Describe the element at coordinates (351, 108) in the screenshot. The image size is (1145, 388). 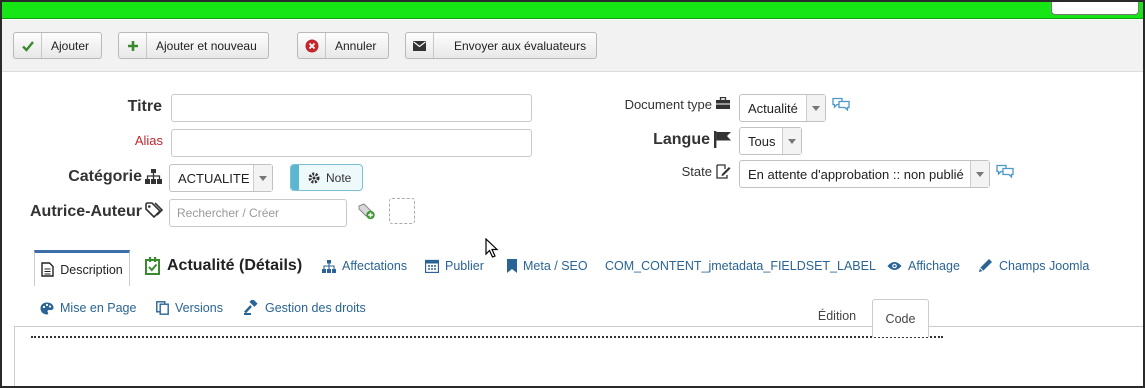
I see `title-input` at that location.